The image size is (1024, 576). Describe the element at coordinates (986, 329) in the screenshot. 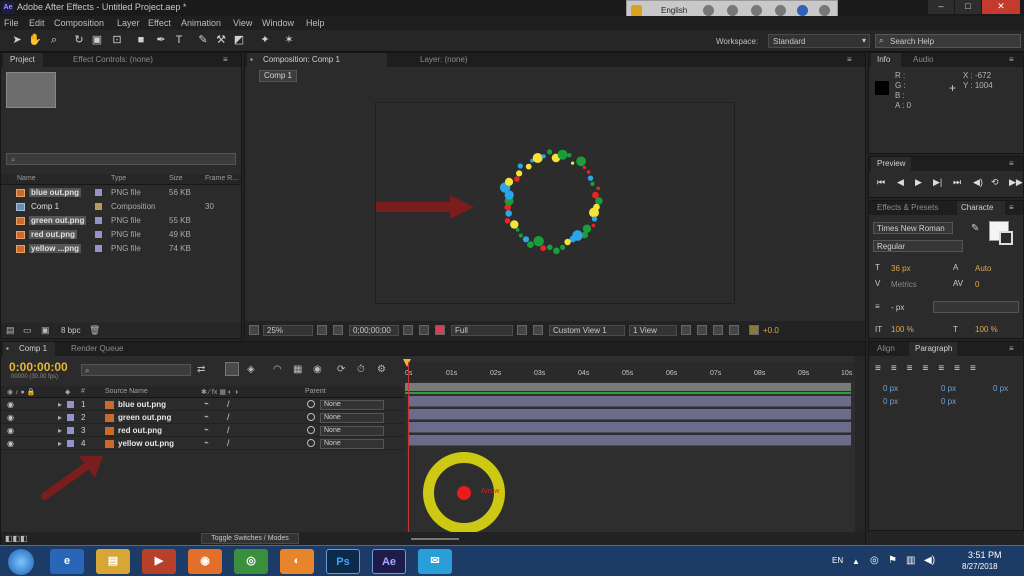

I see `horizontal-scale-value: 100 %` at that location.